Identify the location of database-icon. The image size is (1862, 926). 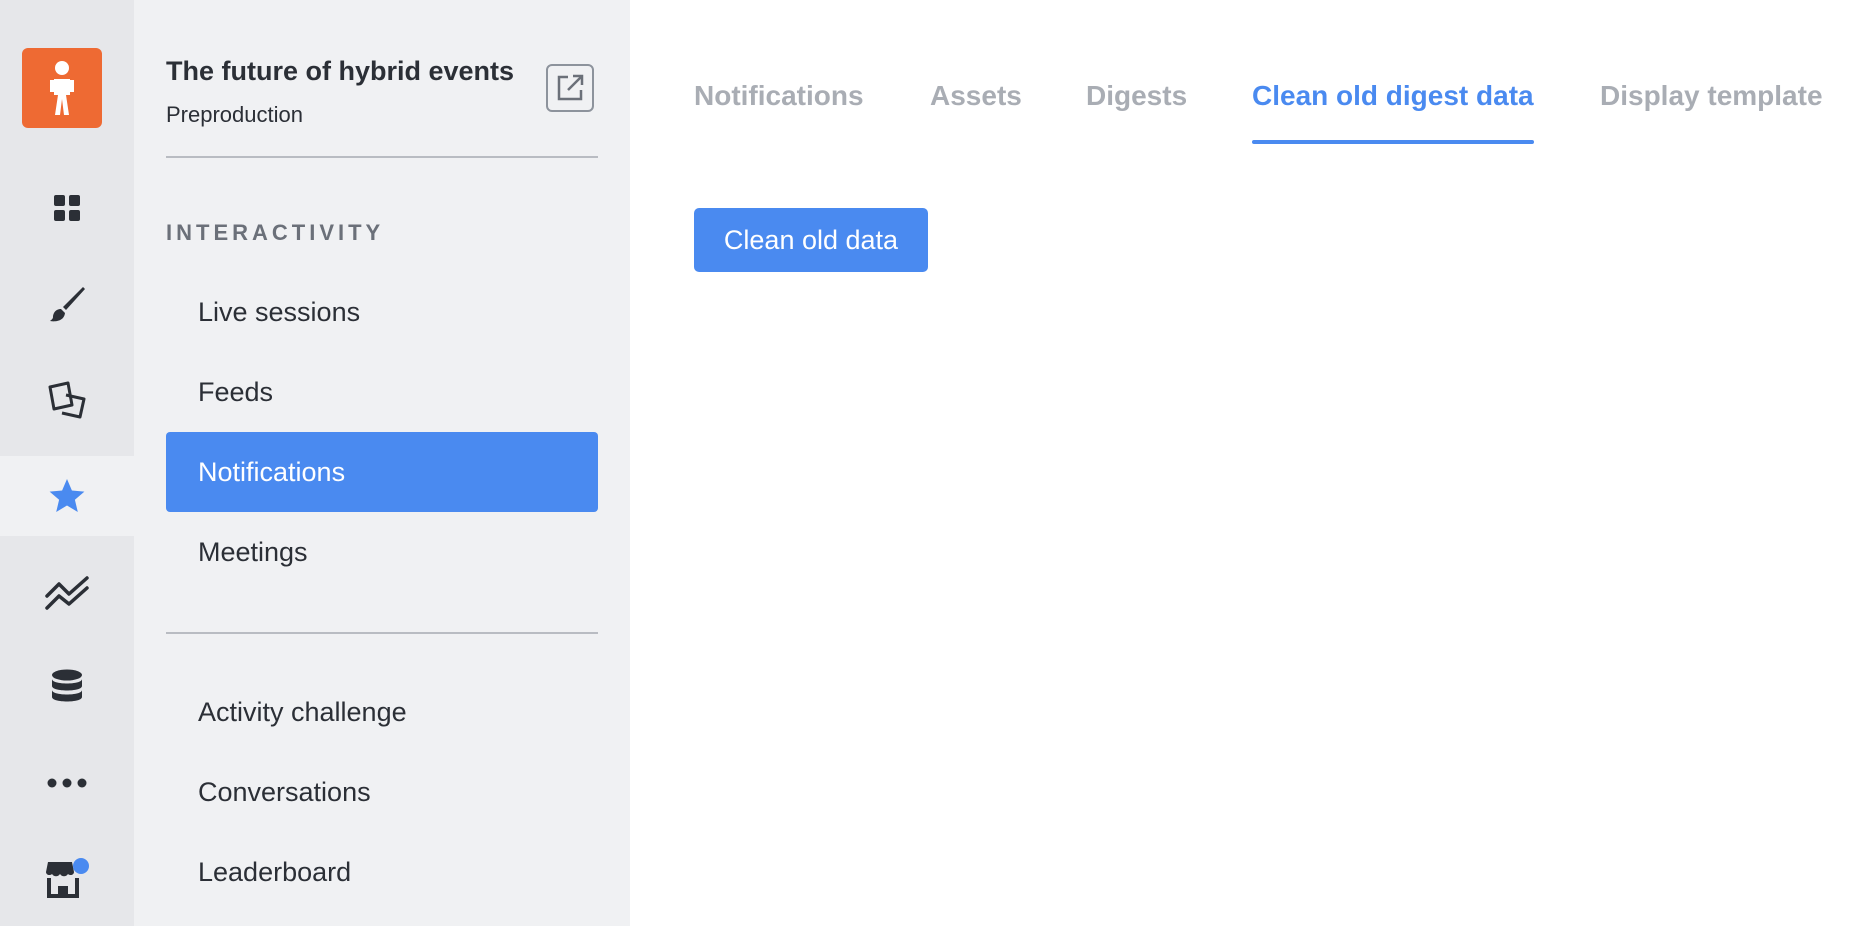
(67, 688).